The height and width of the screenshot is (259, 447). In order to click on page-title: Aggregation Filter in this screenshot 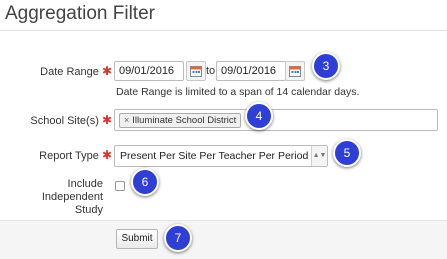, I will do `click(80, 13)`.